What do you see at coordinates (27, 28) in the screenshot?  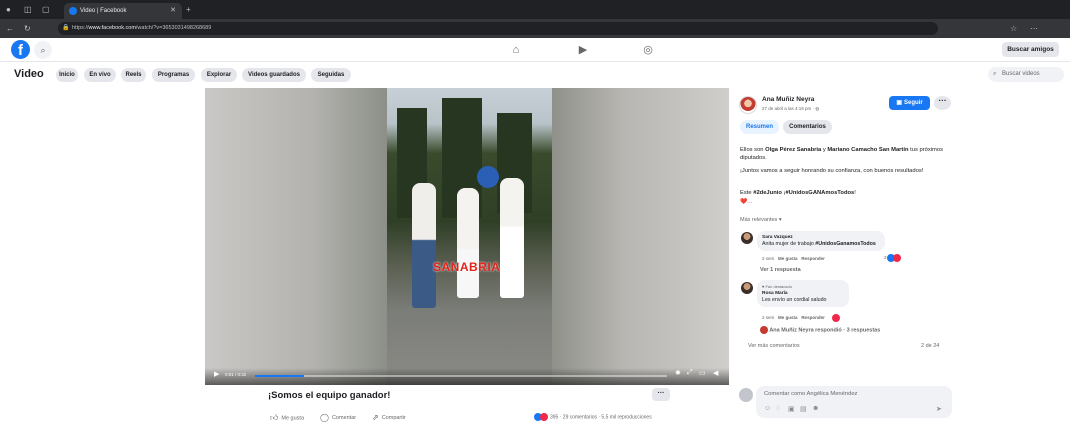 I see `reload-icon: ↻` at bounding box center [27, 28].